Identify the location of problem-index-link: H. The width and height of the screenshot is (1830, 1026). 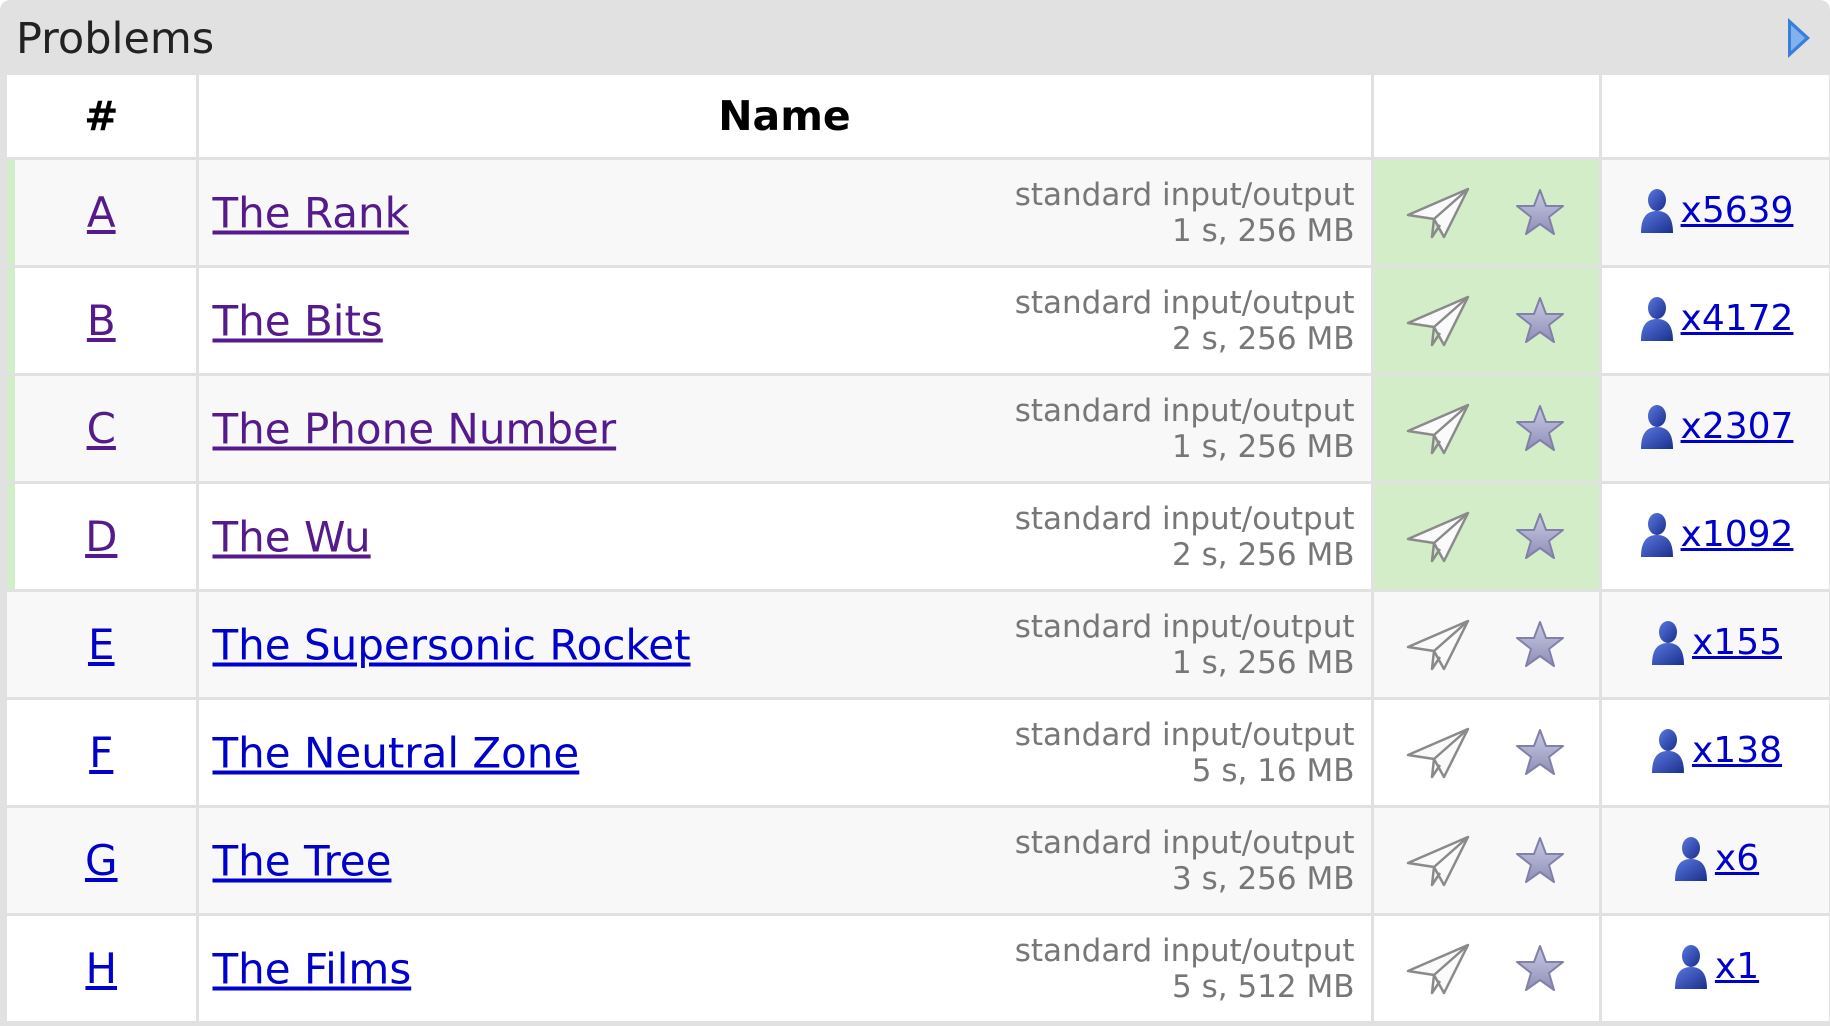
(101, 968).